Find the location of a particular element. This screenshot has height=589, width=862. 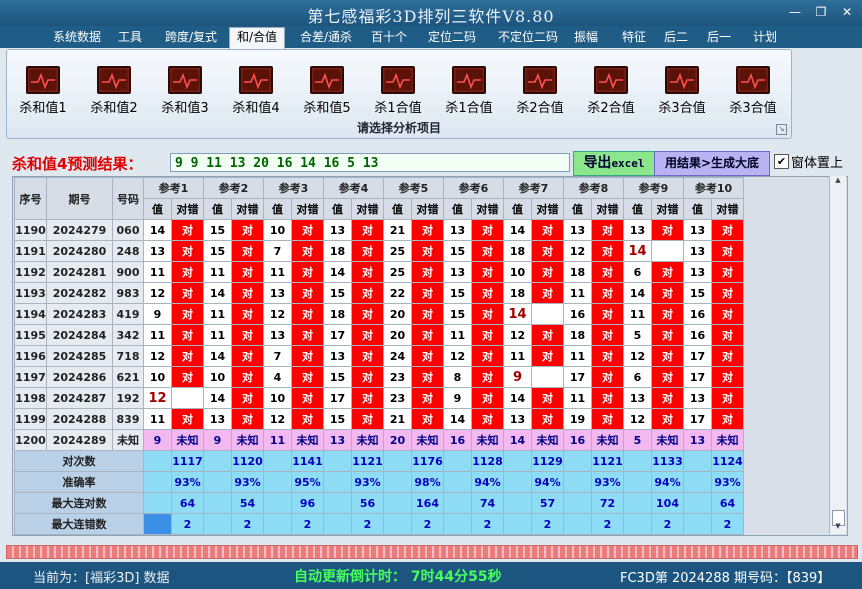

menu-item-12: 后一 is located at coordinates (719, 37).